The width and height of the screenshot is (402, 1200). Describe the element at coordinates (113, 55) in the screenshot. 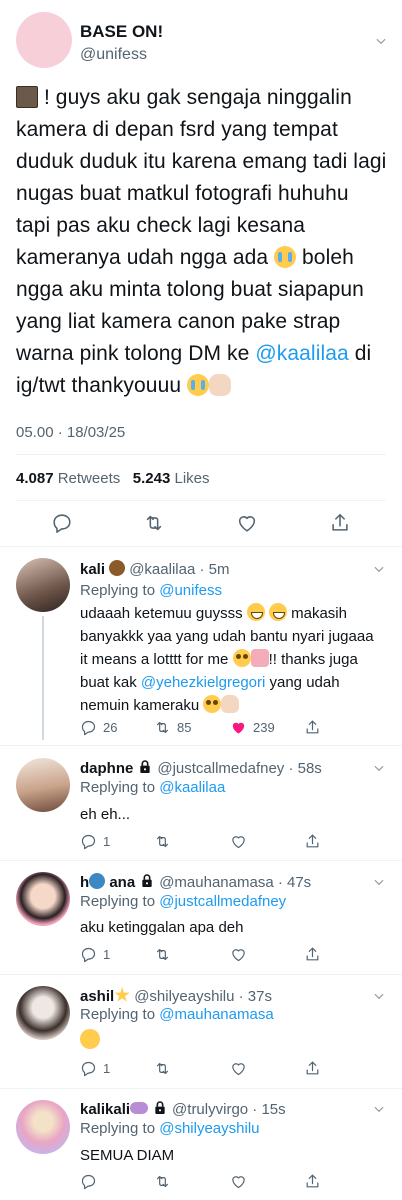

I see `author-handle: @unifess` at that location.